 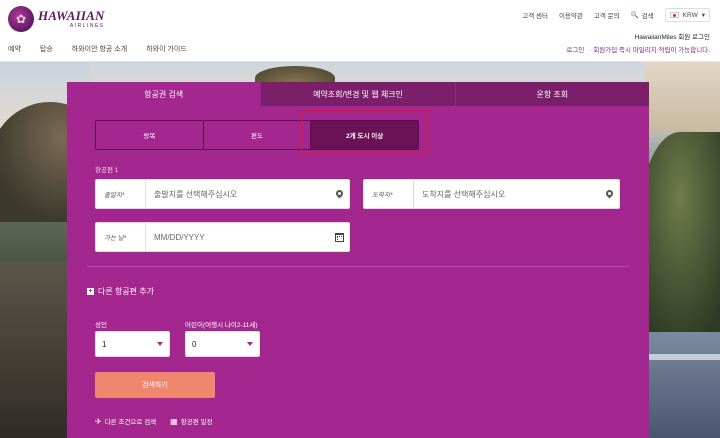 I want to click on destination-input: 도착지를 선택해주십시오, so click(x=506, y=194).